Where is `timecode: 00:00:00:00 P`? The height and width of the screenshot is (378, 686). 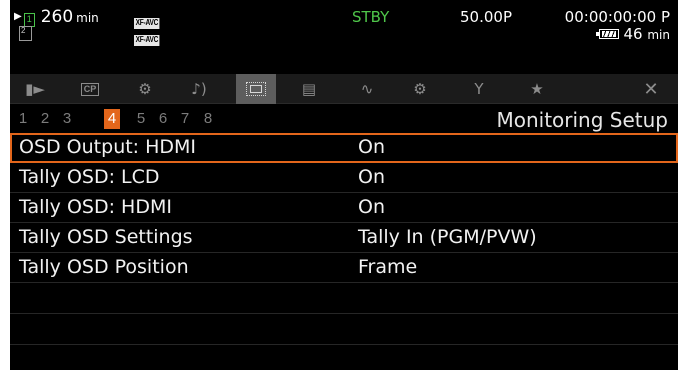
timecode: 00:00:00:00 P is located at coordinates (617, 17).